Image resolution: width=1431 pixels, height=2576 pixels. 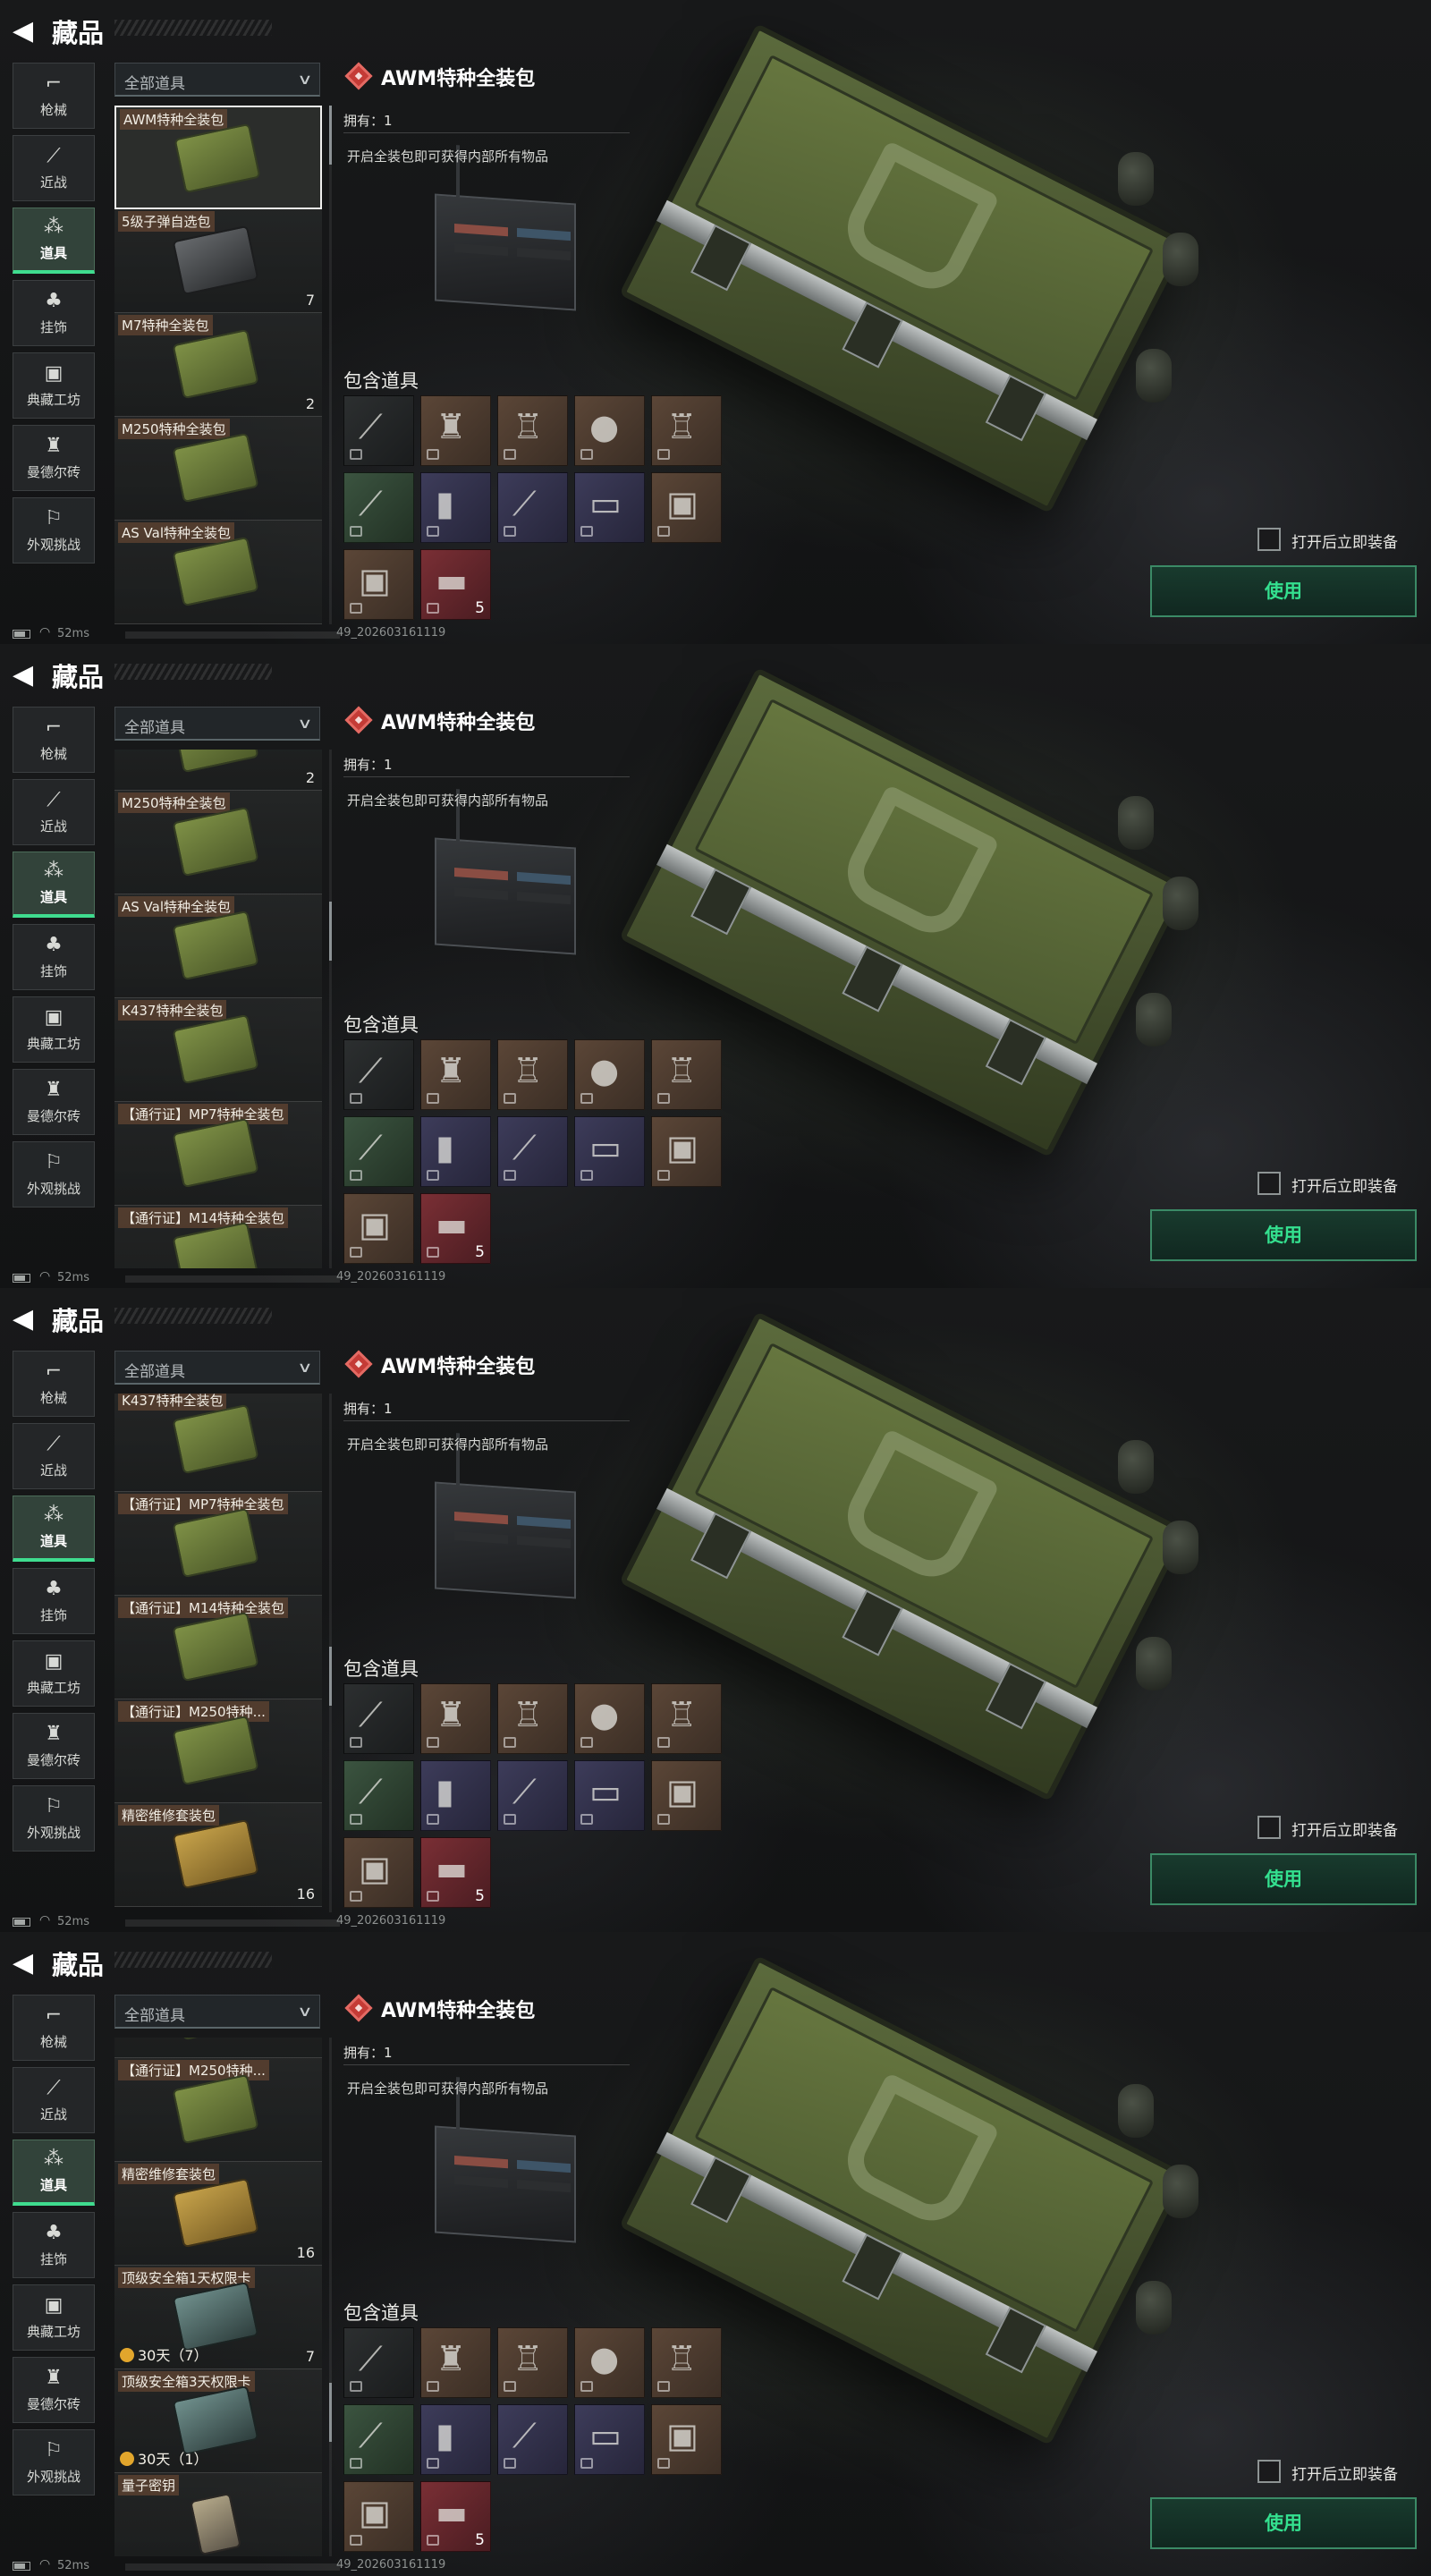 What do you see at coordinates (218, 2514) in the screenshot?
I see `item-card: 量子密钥` at bounding box center [218, 2514].